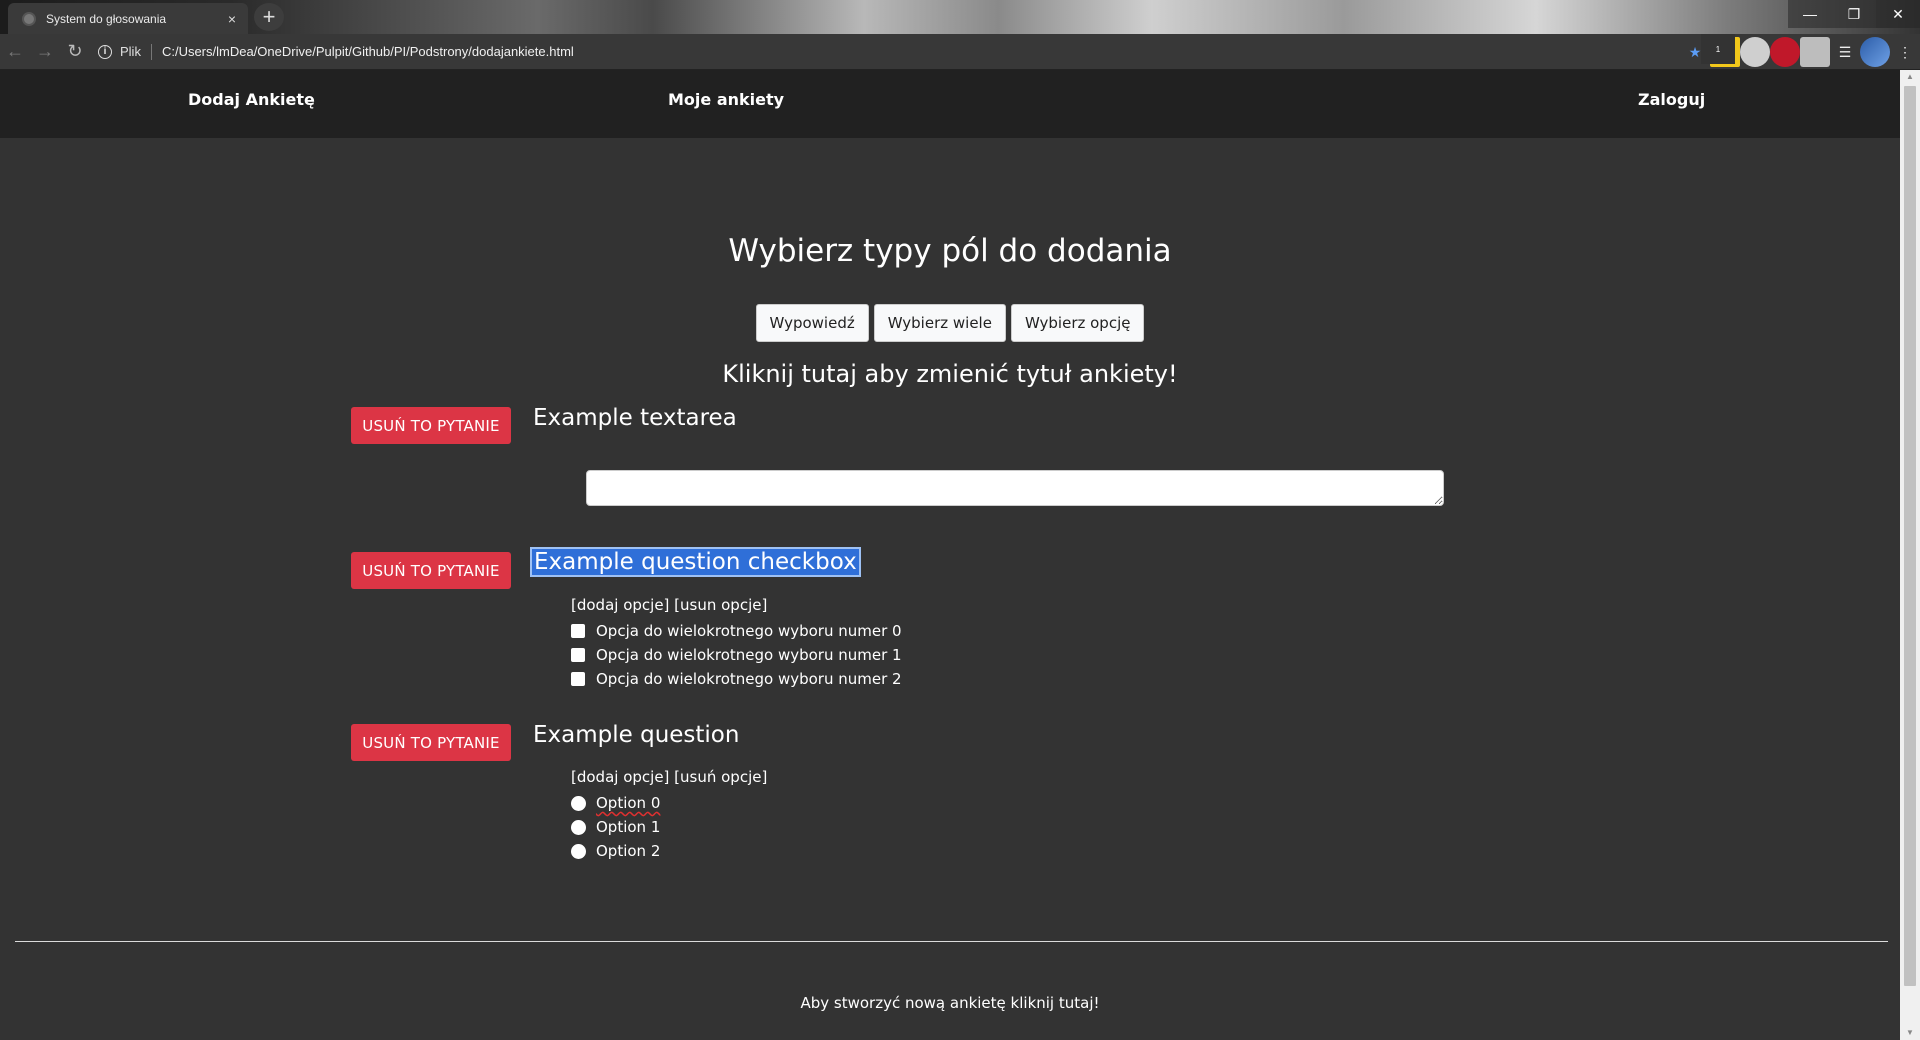 This screenshot has width=1920, height=1040. Describe the element at coordinates (106, 18) in the screenshot. I see `tab-title: System do głosowania` at that location.